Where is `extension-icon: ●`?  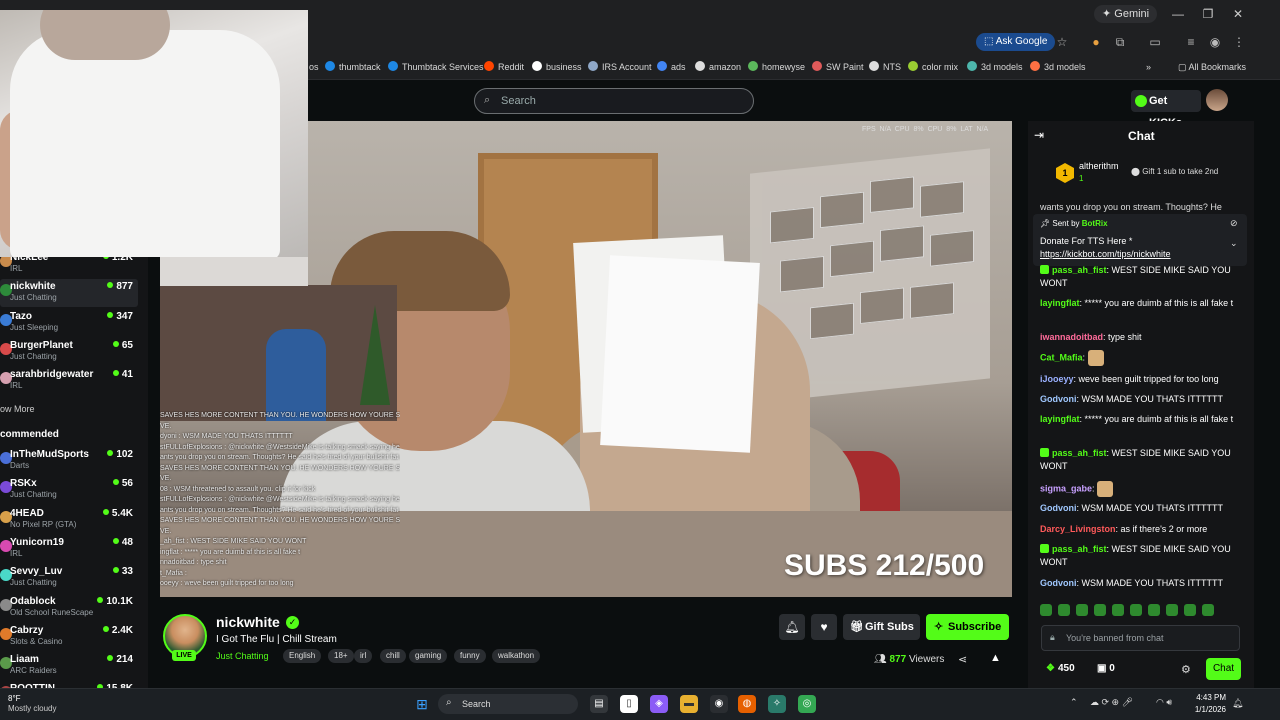
extension-icon: ● is located at coordinates (1096, 42).